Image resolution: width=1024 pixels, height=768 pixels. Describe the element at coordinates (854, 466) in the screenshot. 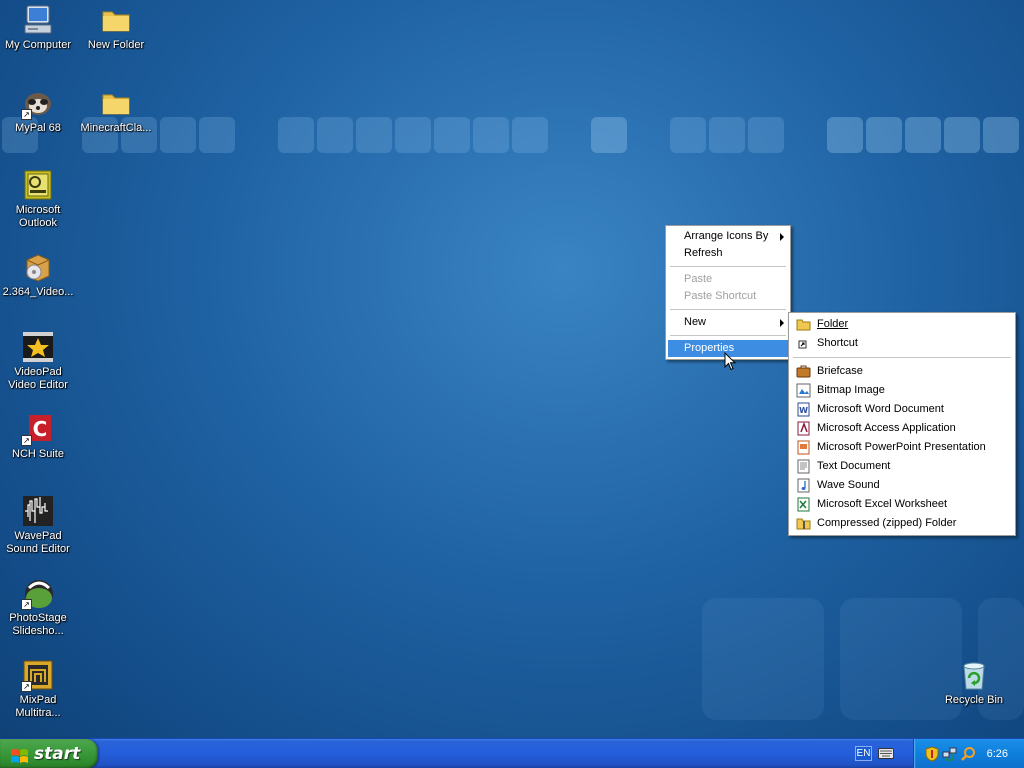

I see `menu-item-label: Text Document` at that location.